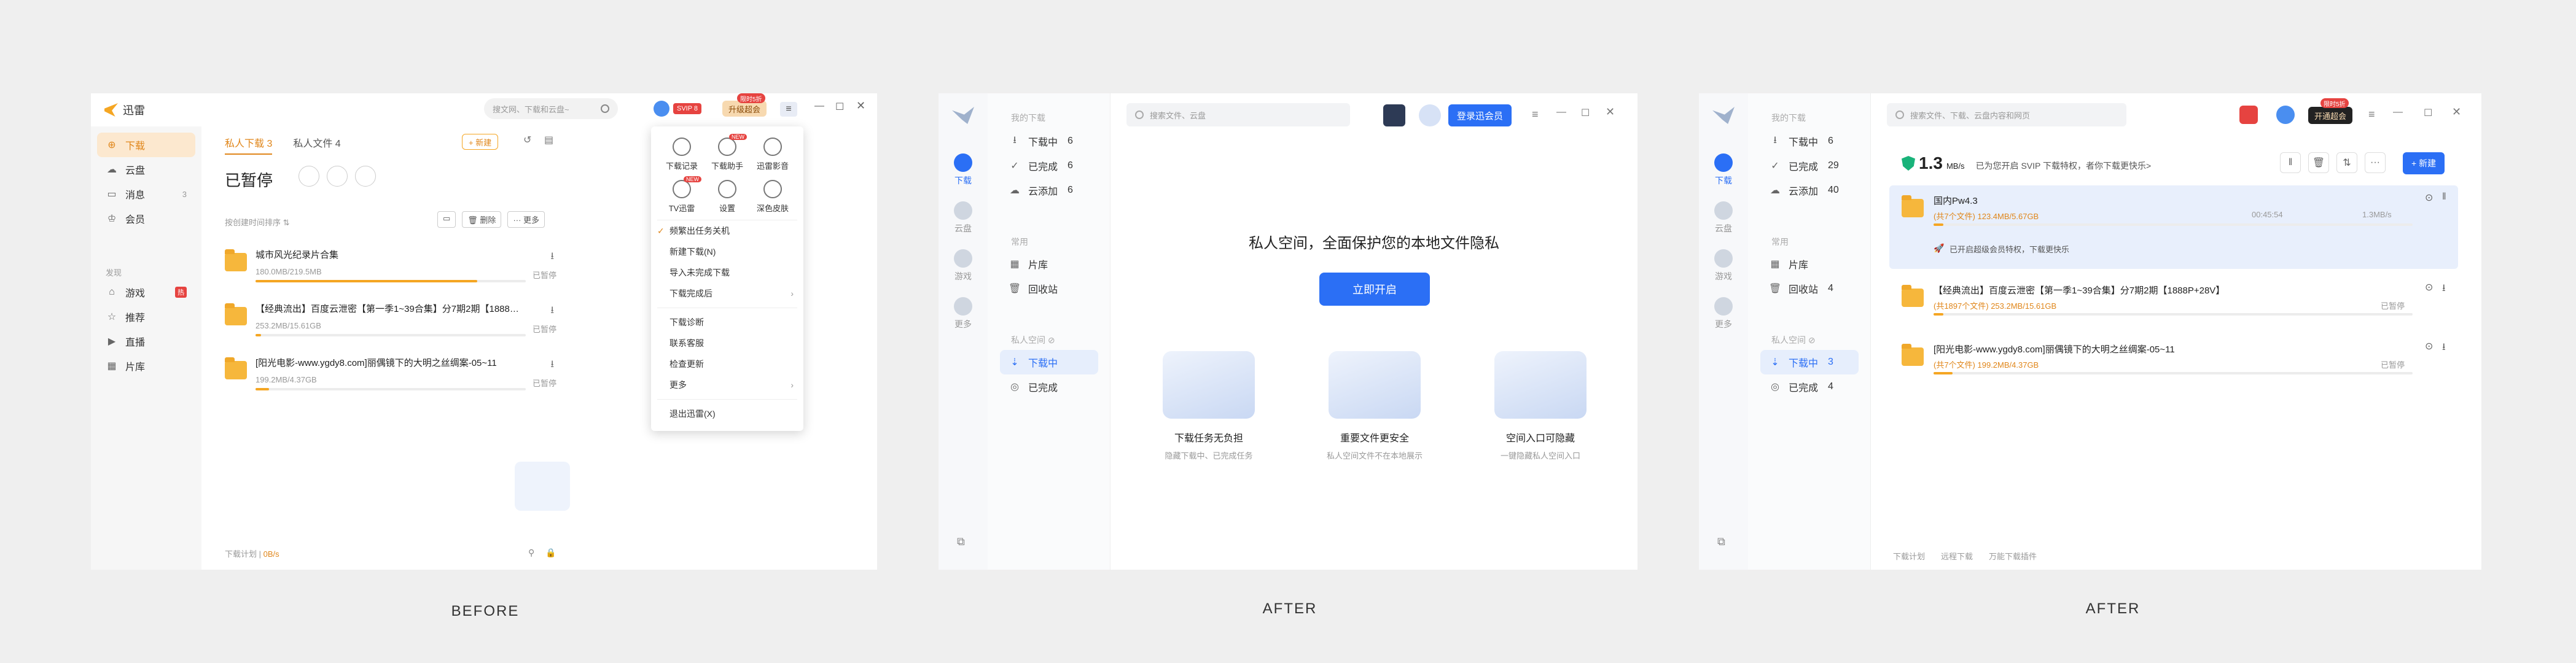  I want to click on sidebar-item-library: ▦ 片库, so click(146, 366).